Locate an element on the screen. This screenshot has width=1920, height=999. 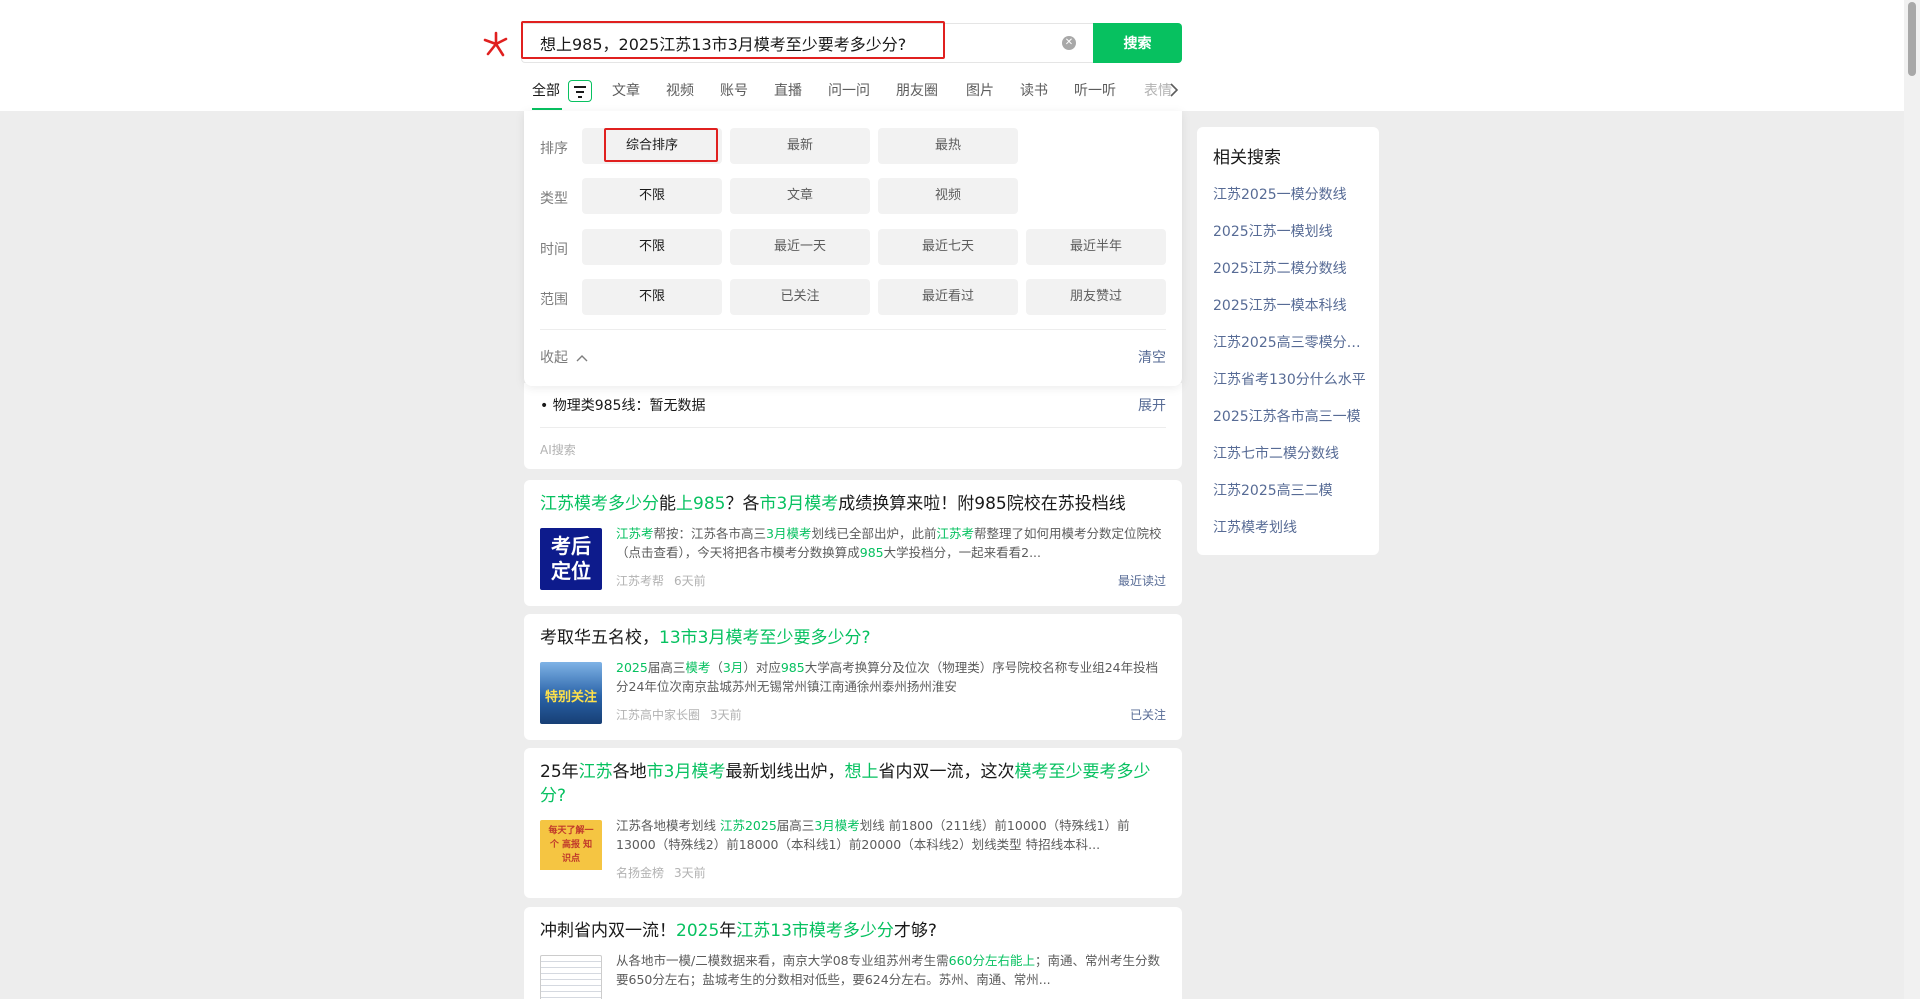
result-thumbnail-text: 每天了解一个 高报 知识点 is located at coordinates (571, 845).